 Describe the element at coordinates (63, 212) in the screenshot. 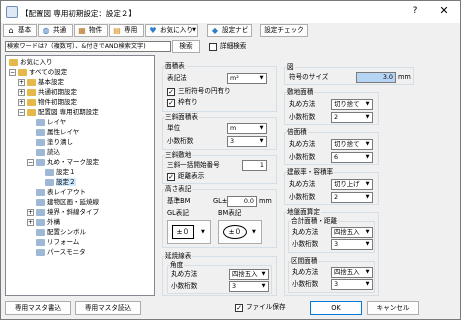

I see `tree-item-boundary: + 境界・斜線タイプ` at that location.